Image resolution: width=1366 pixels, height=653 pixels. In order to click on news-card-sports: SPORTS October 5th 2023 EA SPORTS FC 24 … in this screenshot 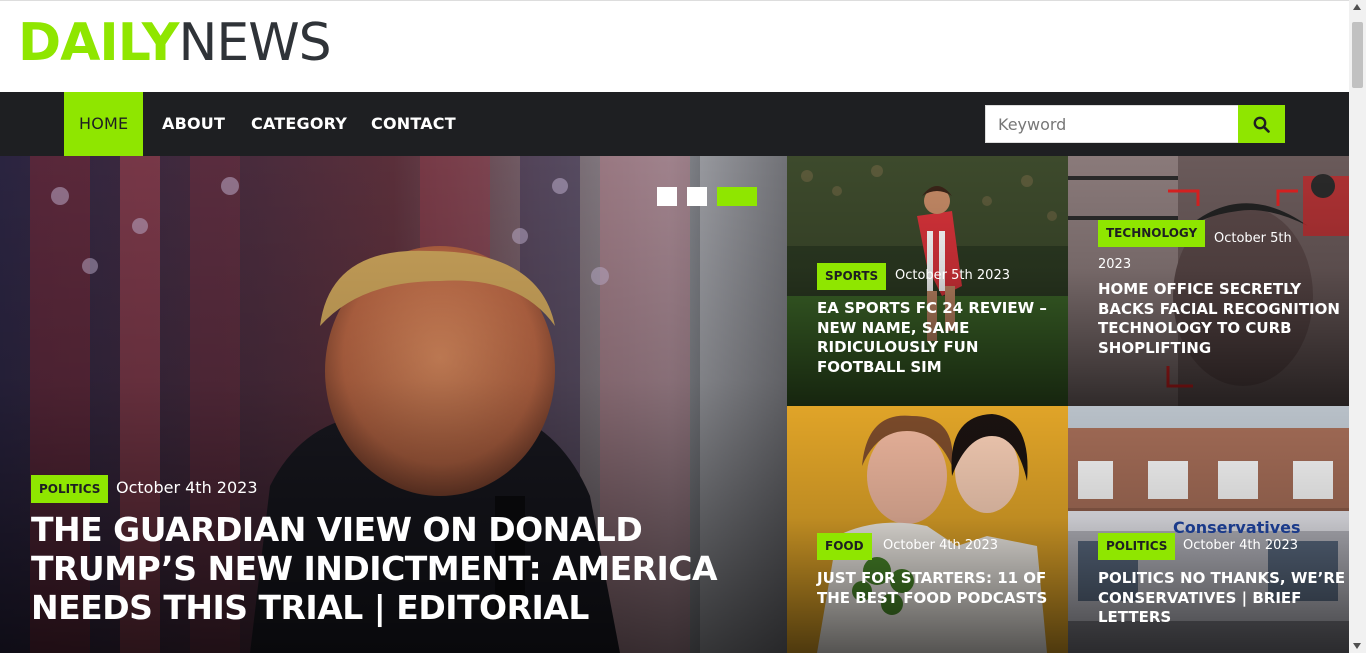, I will do `click(927, 281)`.